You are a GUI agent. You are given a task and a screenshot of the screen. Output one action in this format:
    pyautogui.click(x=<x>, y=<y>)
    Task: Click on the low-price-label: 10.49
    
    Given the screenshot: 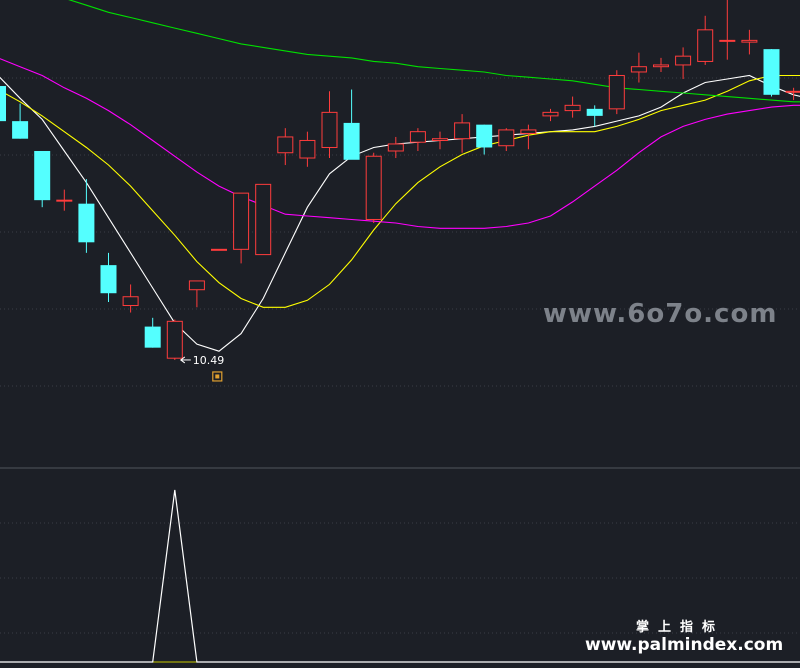 What is the action you would take?
    pyautogui.click(x=209, y=360)
    